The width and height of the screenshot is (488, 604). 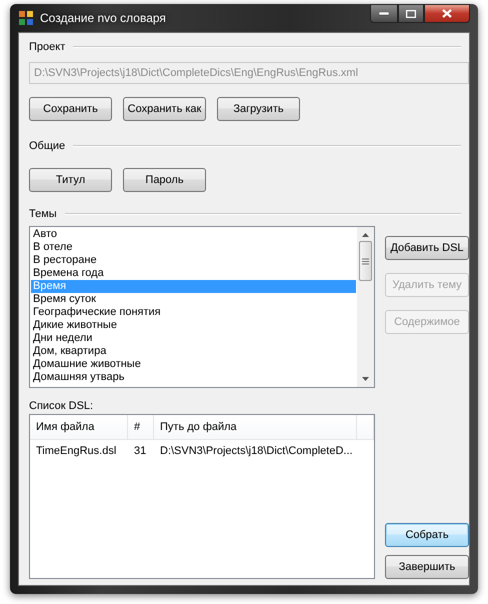 What do you see at coordinates (141, 427) in the screenshot?
I see `column-header: #` at bounding box center [141, 427].